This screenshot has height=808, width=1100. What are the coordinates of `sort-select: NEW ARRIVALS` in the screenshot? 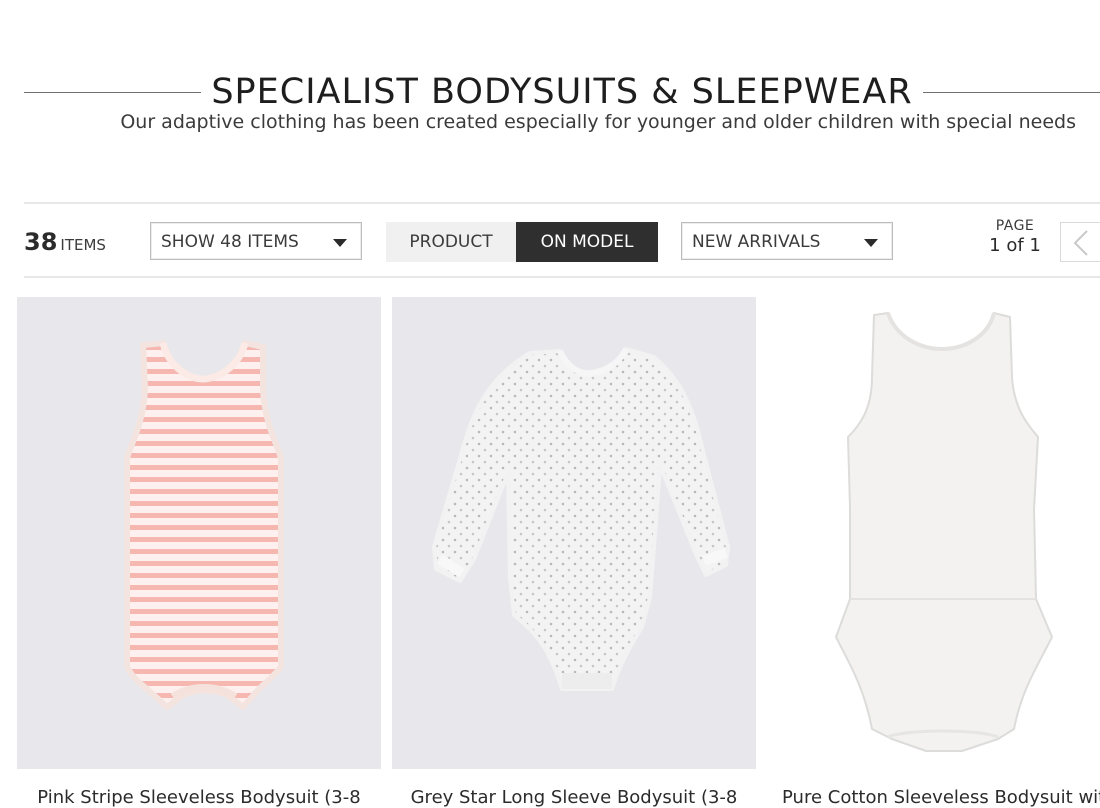 It's located at (787, 241).